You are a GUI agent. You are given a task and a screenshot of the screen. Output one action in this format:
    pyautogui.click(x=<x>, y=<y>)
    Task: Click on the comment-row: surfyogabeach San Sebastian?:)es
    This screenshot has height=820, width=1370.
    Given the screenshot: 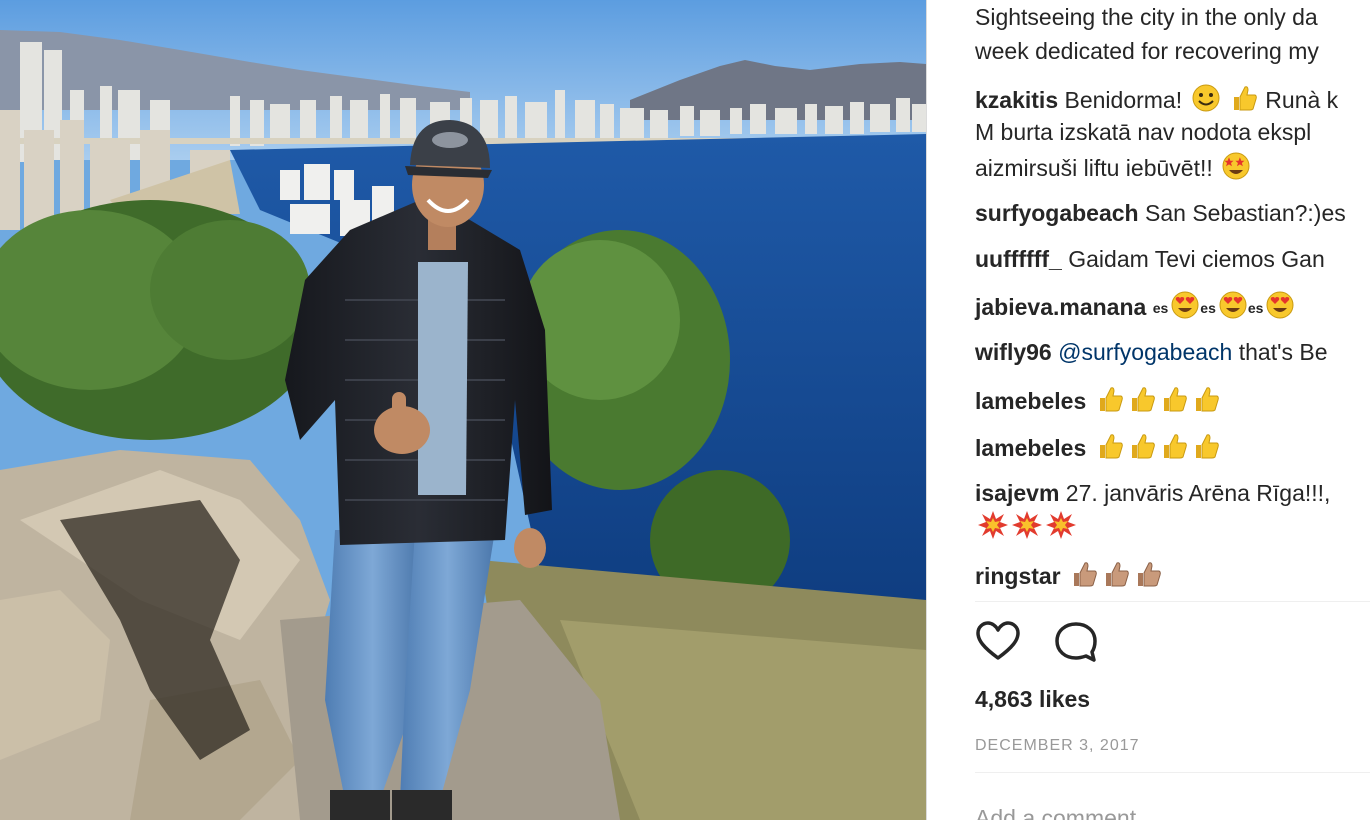 What is the action you would take?
    pyautogui.click(x=1160, y=213)
    